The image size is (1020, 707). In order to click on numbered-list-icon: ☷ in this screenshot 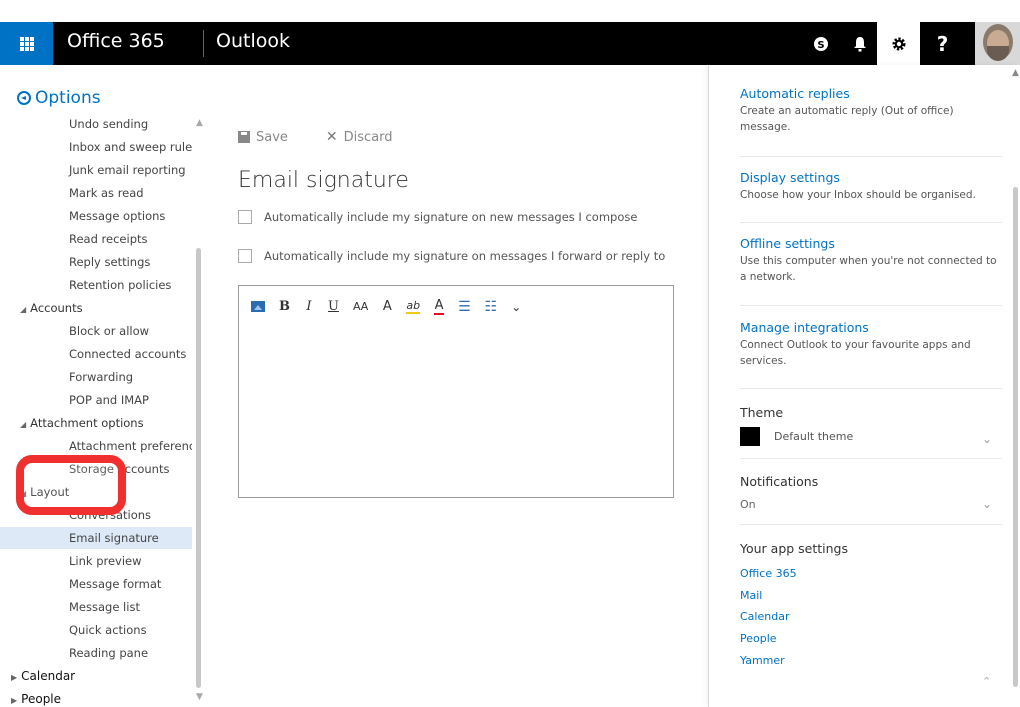, I will do `click(491, 307)`.